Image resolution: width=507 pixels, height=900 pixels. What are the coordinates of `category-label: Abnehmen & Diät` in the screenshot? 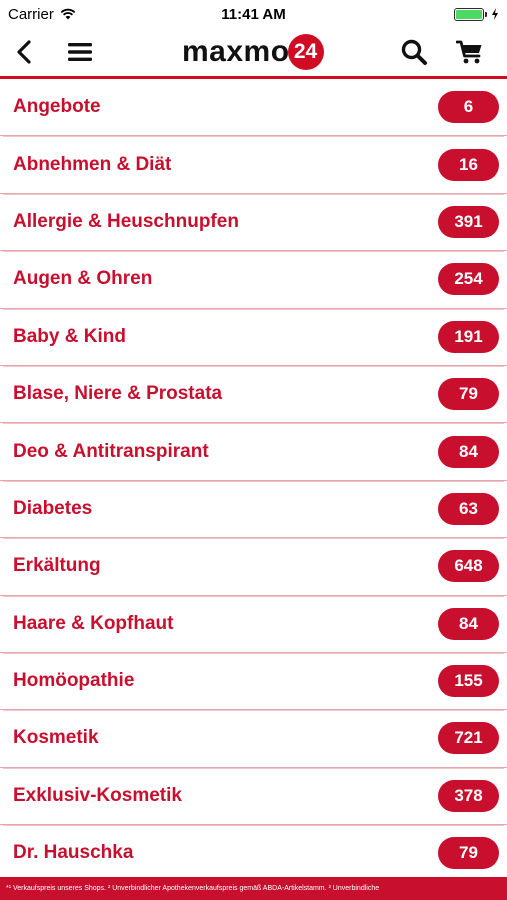 It's located at (92, 164).